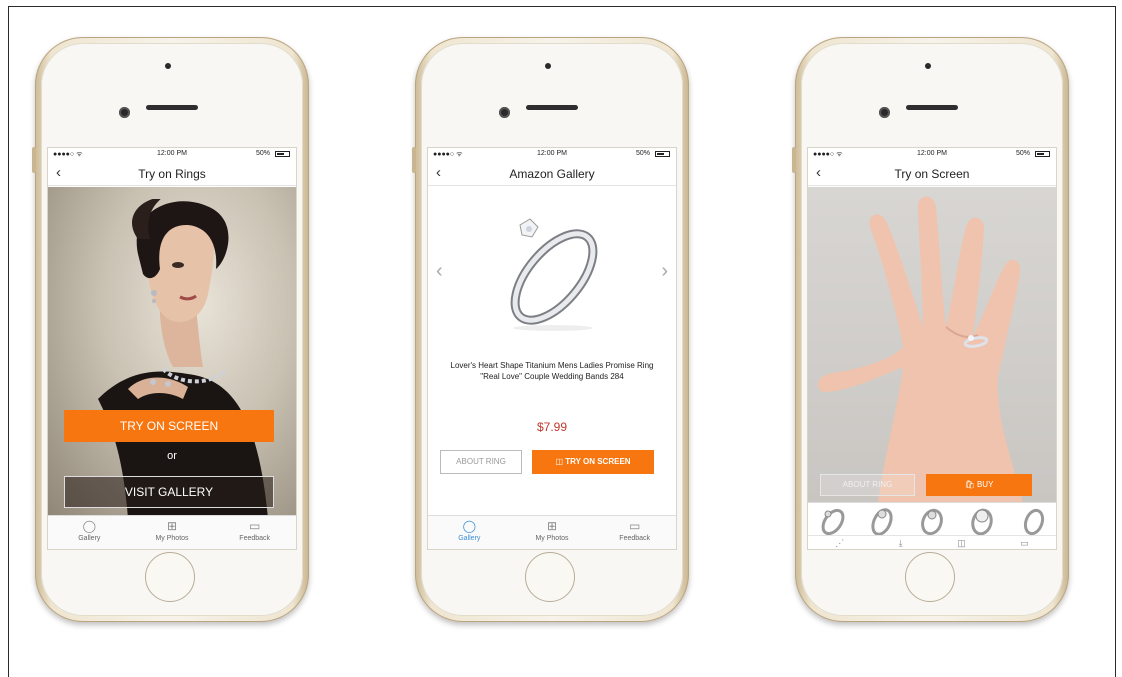 Image resolution: width=1122 pixels, height=677 pixels. I want to click on nav-bar: ‹ Try on Screen, so click(932, 173).